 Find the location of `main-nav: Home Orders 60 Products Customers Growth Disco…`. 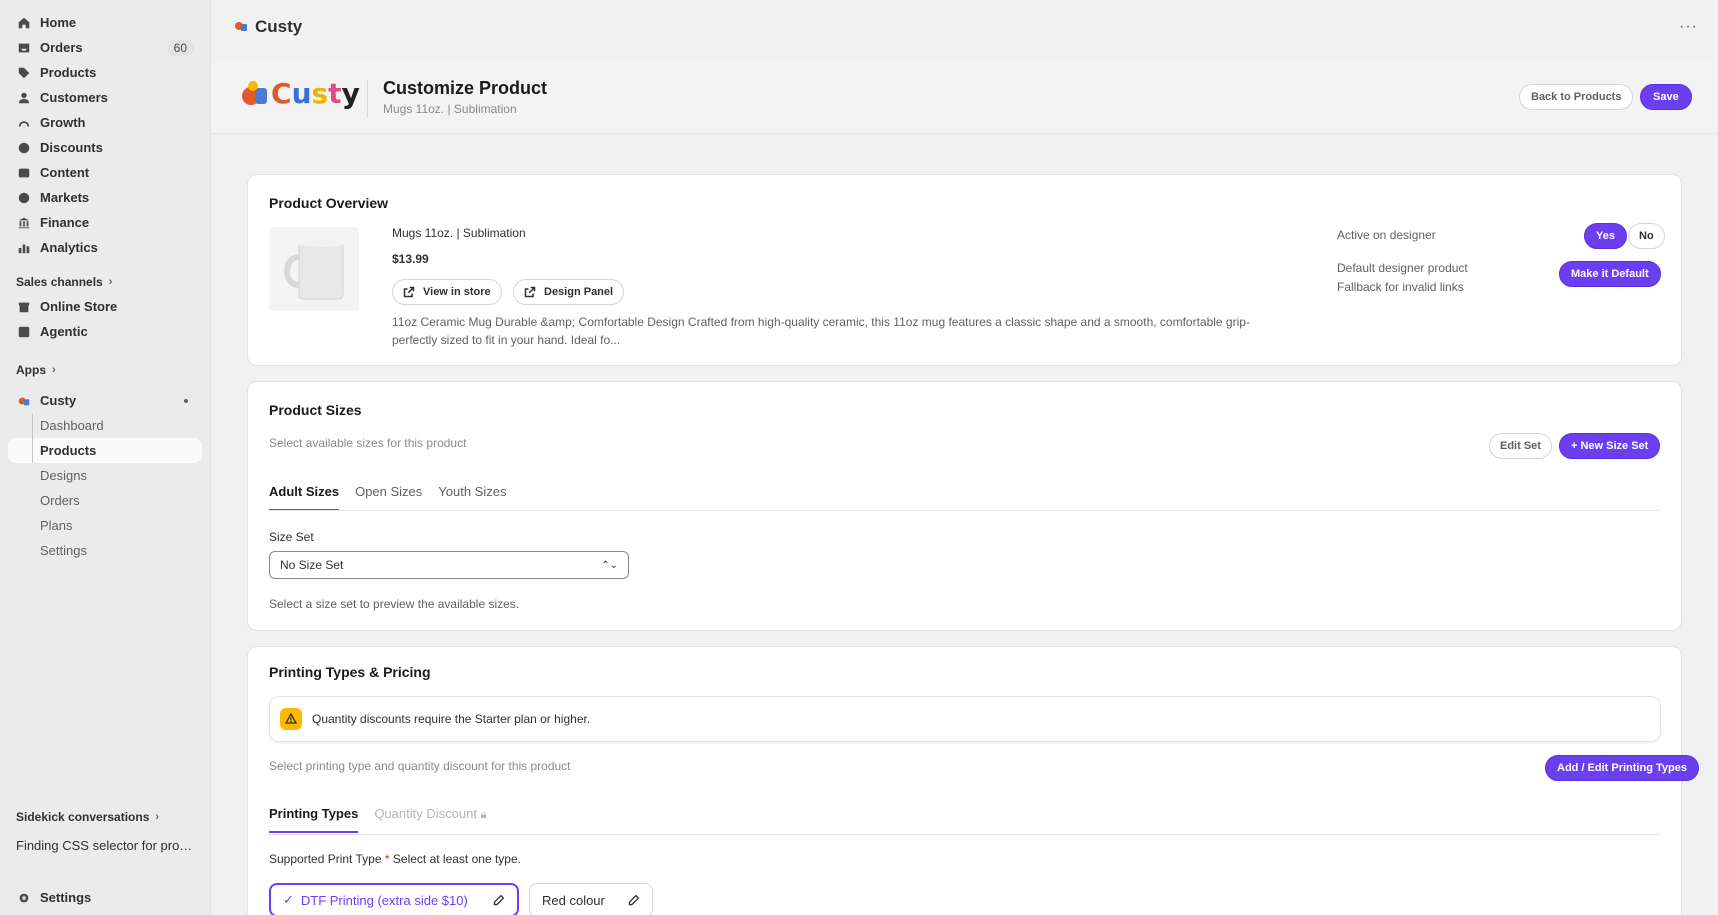

main-nav: Home Orders 60 Products Customers Growth Disco… is located at coordinates (105, 135).